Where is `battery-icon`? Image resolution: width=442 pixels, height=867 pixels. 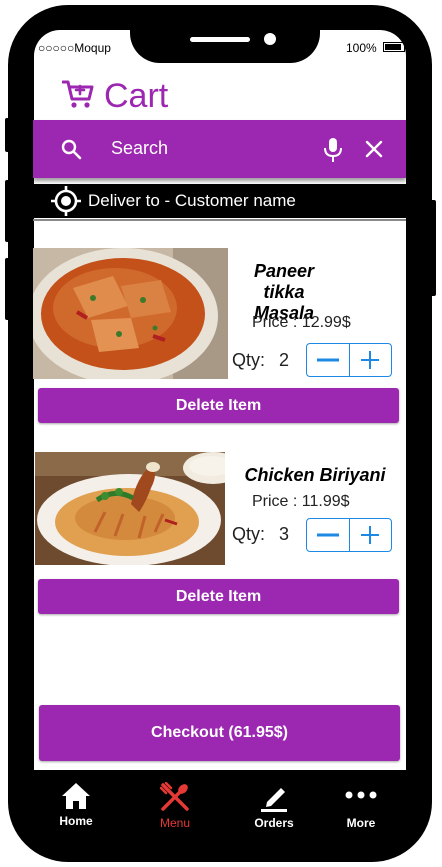
battery-icon is located at coordinates (394, 47).